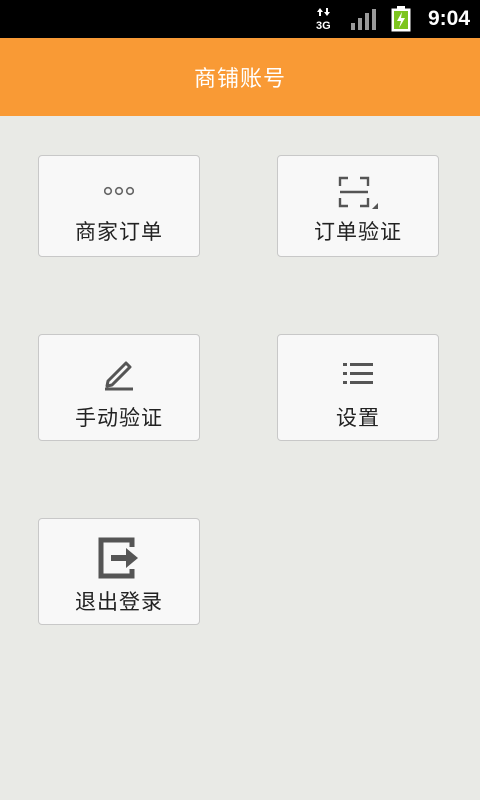 The height and width of the screenshot is (800, 480). Describe the element at coordinates (119, 191) in the screenshot. I see `more-dots-icon` at that location.